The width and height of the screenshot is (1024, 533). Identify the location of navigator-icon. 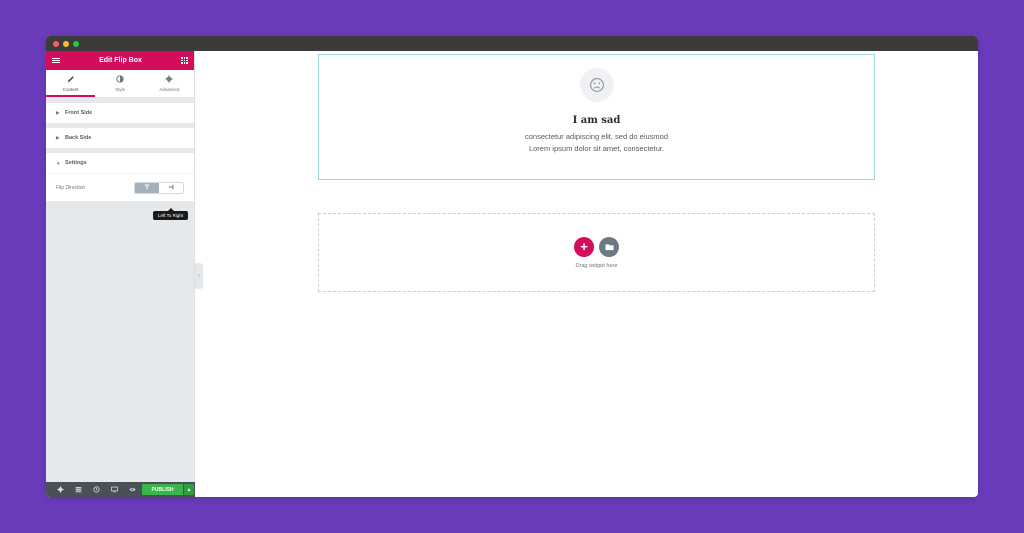
(78, 489).